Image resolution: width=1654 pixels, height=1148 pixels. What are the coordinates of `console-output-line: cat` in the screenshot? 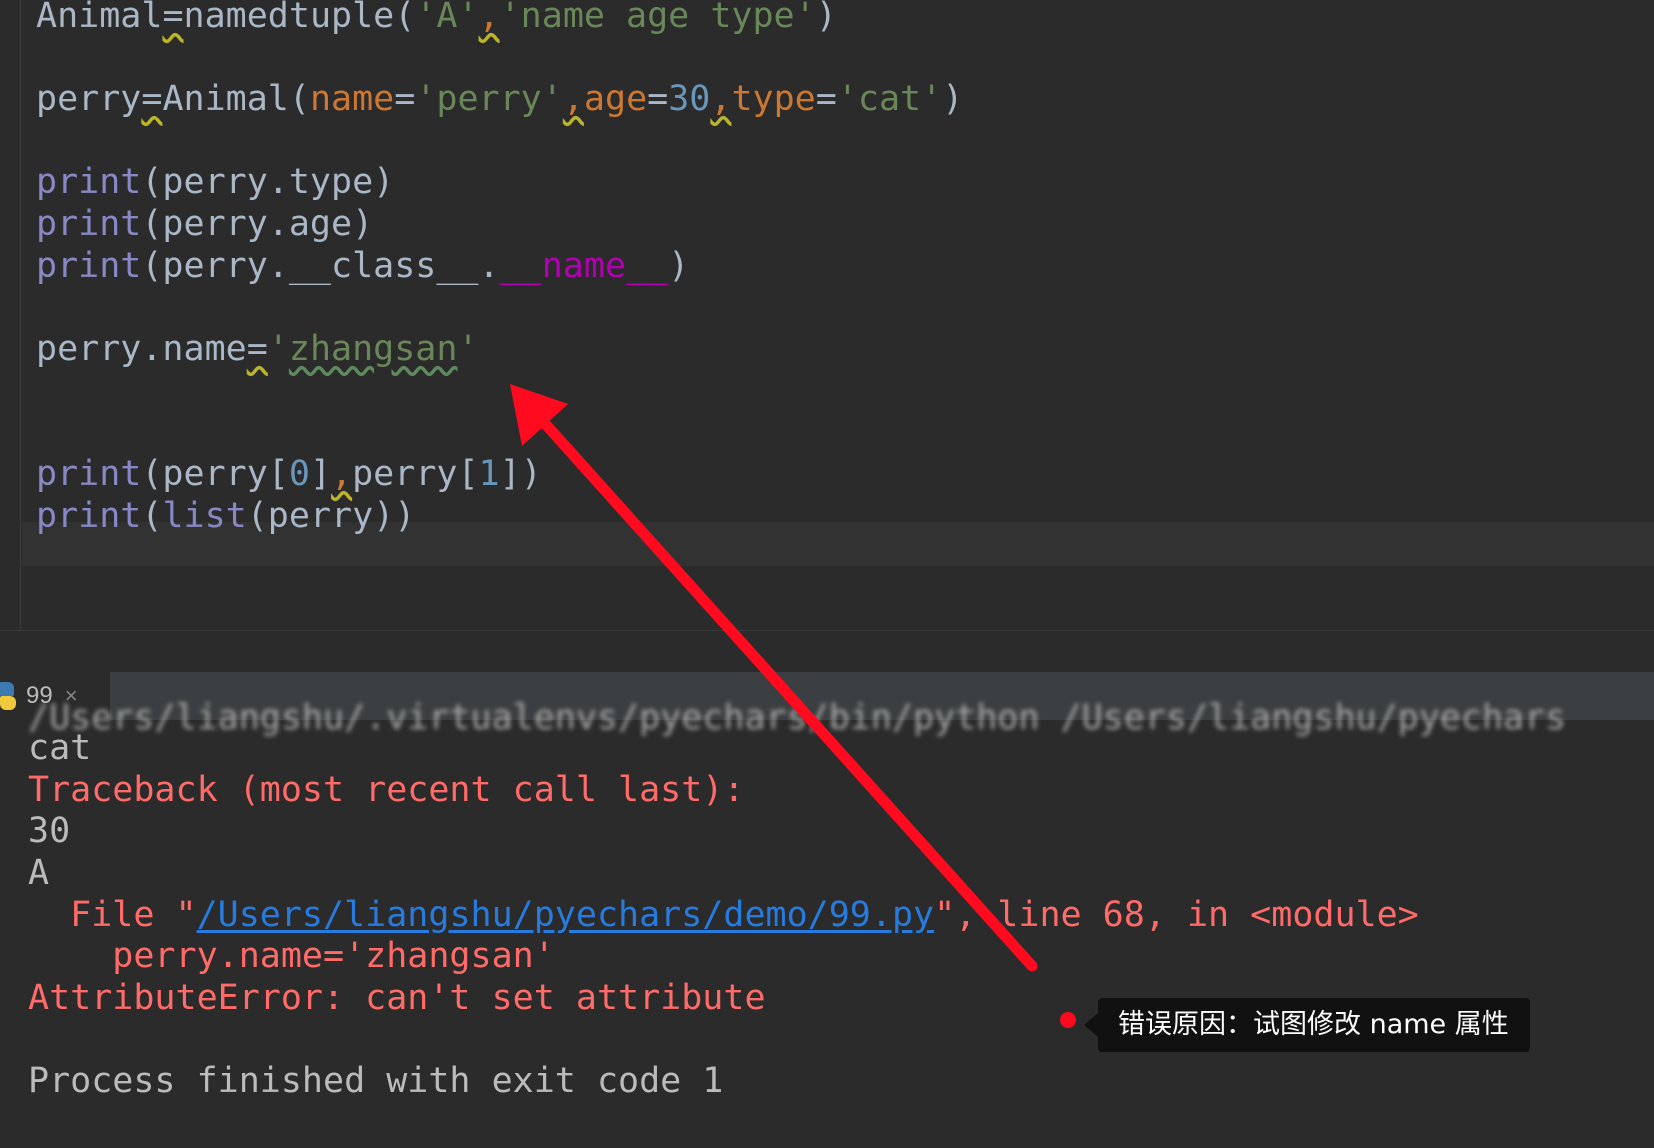 It's located at (60, 748).